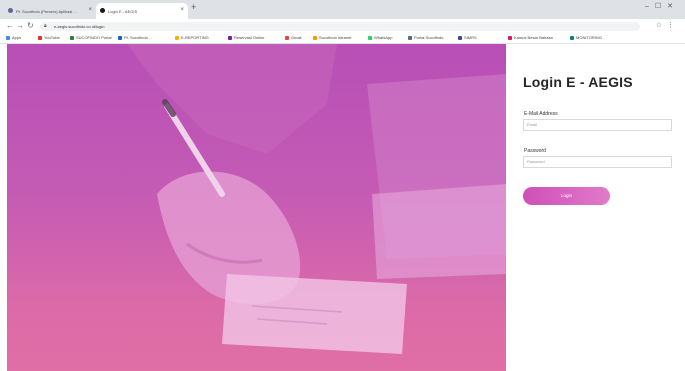  I want to click on bookmark-label: SIMRS, so click(470, 37).